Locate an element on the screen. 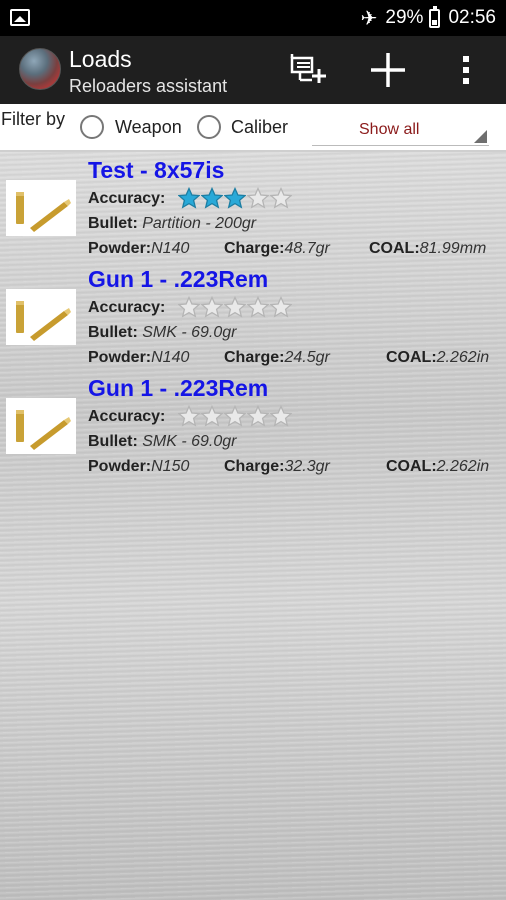  app-logo is located at coordinates (40, 69).